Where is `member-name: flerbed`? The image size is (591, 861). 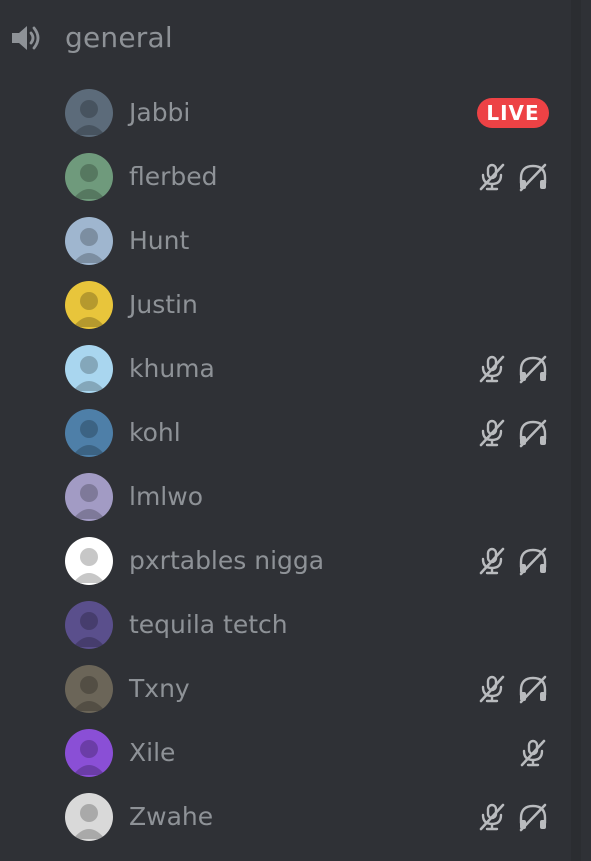 member-name: flerbed is located at coordinates (173, 176).